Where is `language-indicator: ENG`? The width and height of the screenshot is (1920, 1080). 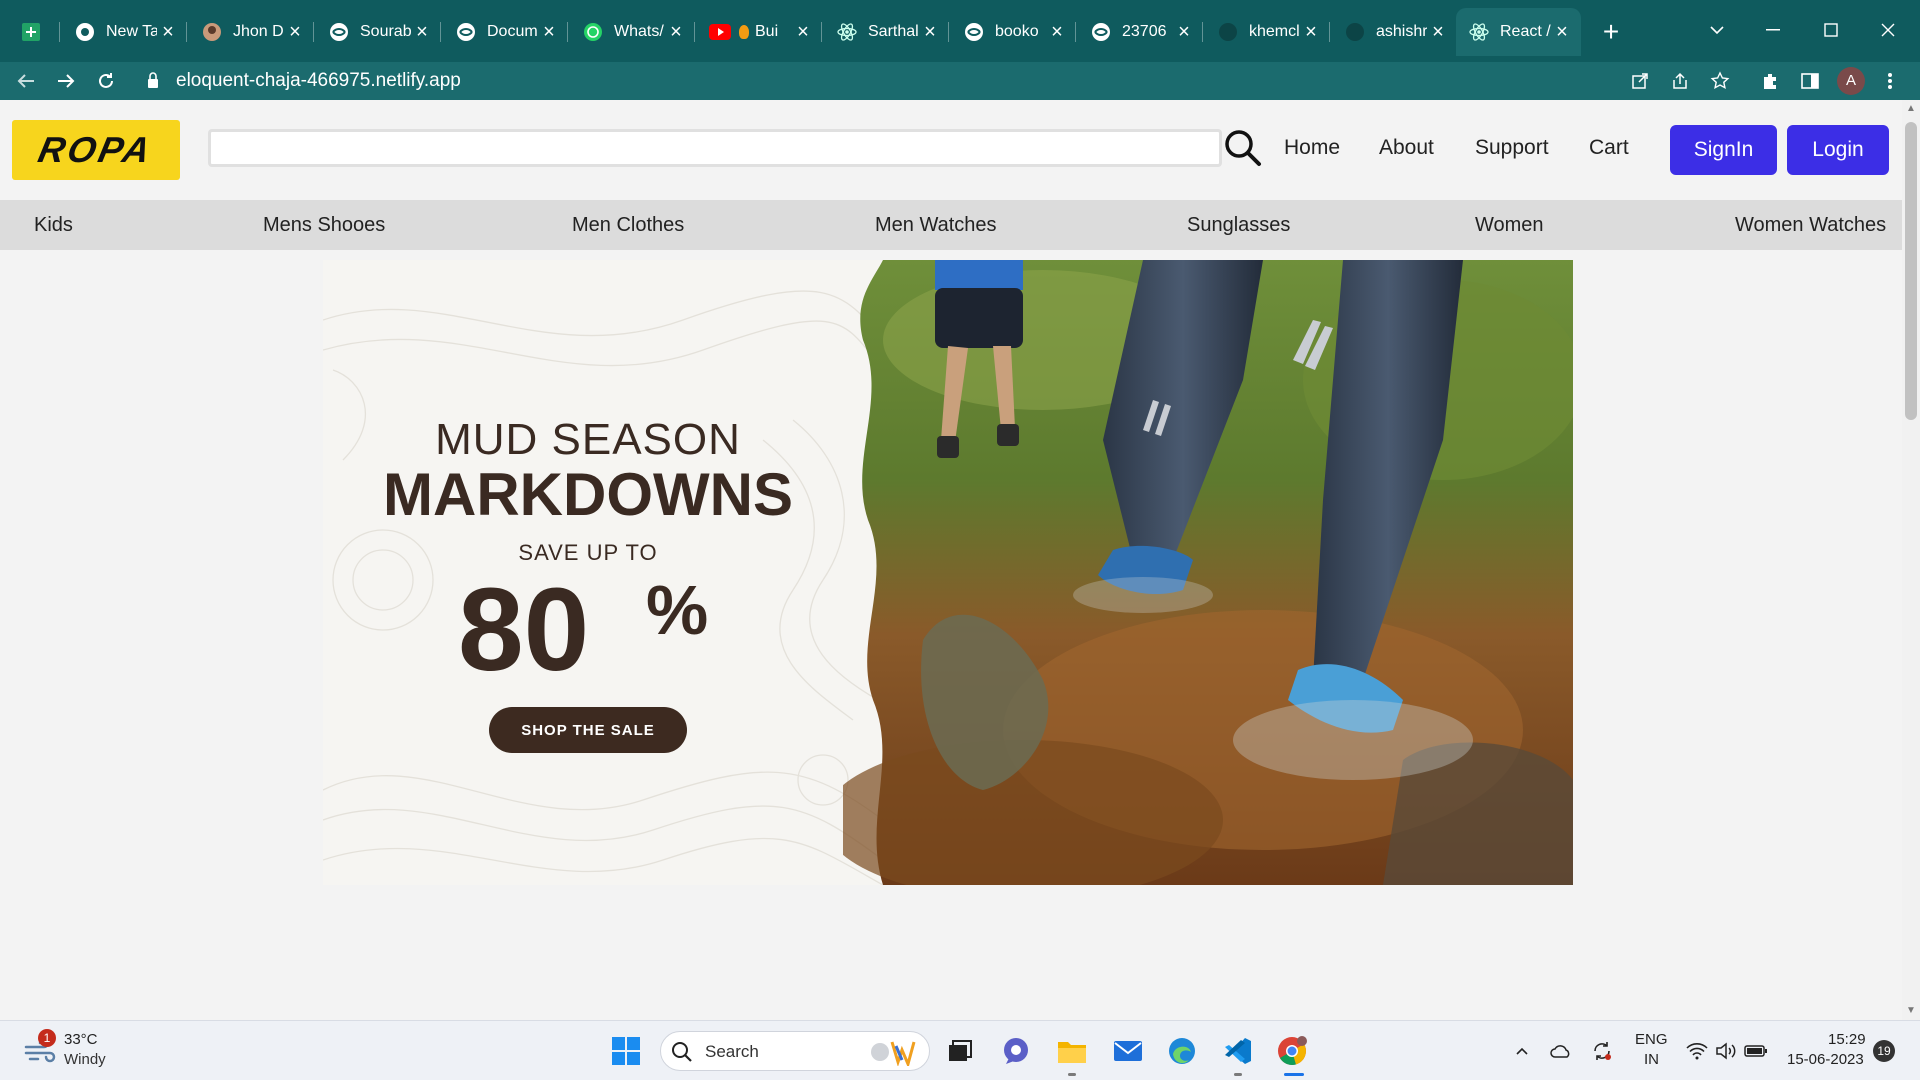 language-indicator: ENG is located at coordinates (1651, 1039).